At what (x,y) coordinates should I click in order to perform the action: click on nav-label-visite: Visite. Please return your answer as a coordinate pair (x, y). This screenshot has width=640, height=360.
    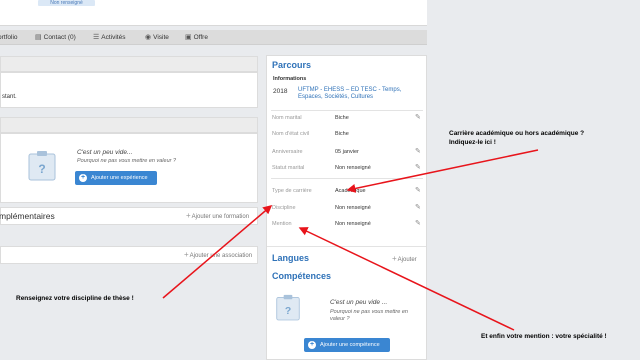
    Looking at the image, I should click on (161, 37).